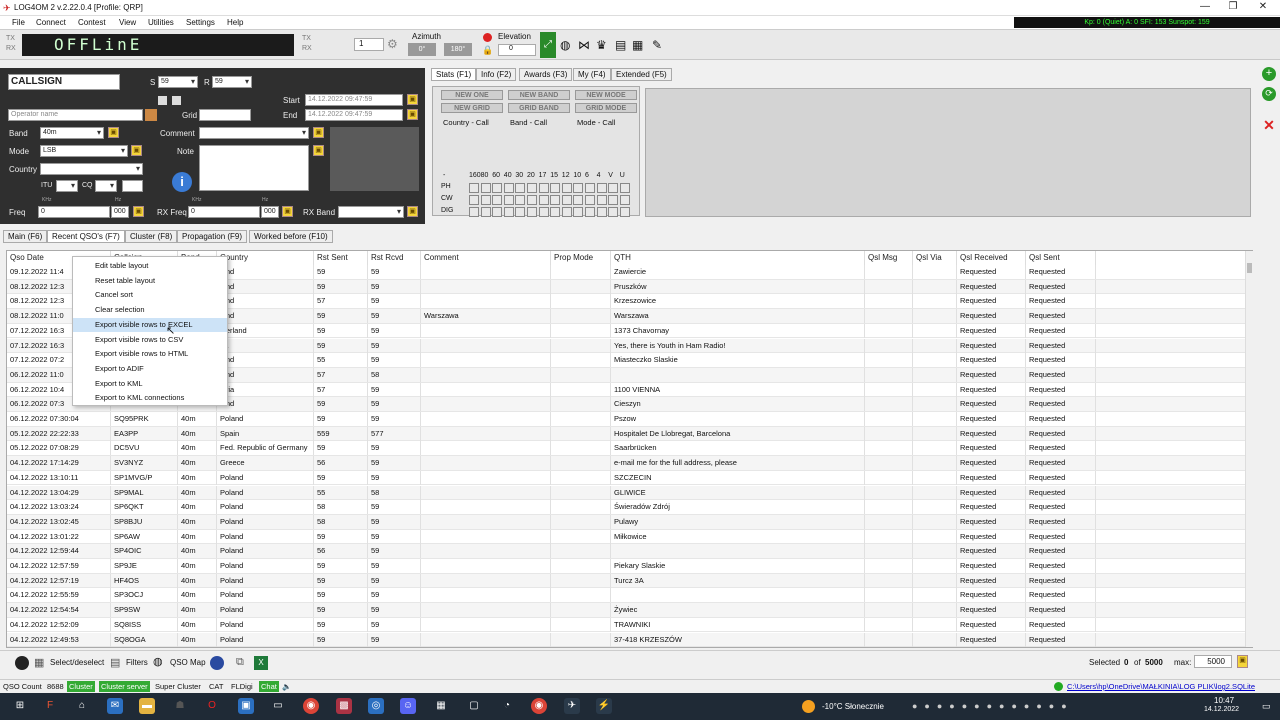  Describe the element at coordinates (991, 258) in the screenshot. I see `column-header: Qsl Received` at that location.